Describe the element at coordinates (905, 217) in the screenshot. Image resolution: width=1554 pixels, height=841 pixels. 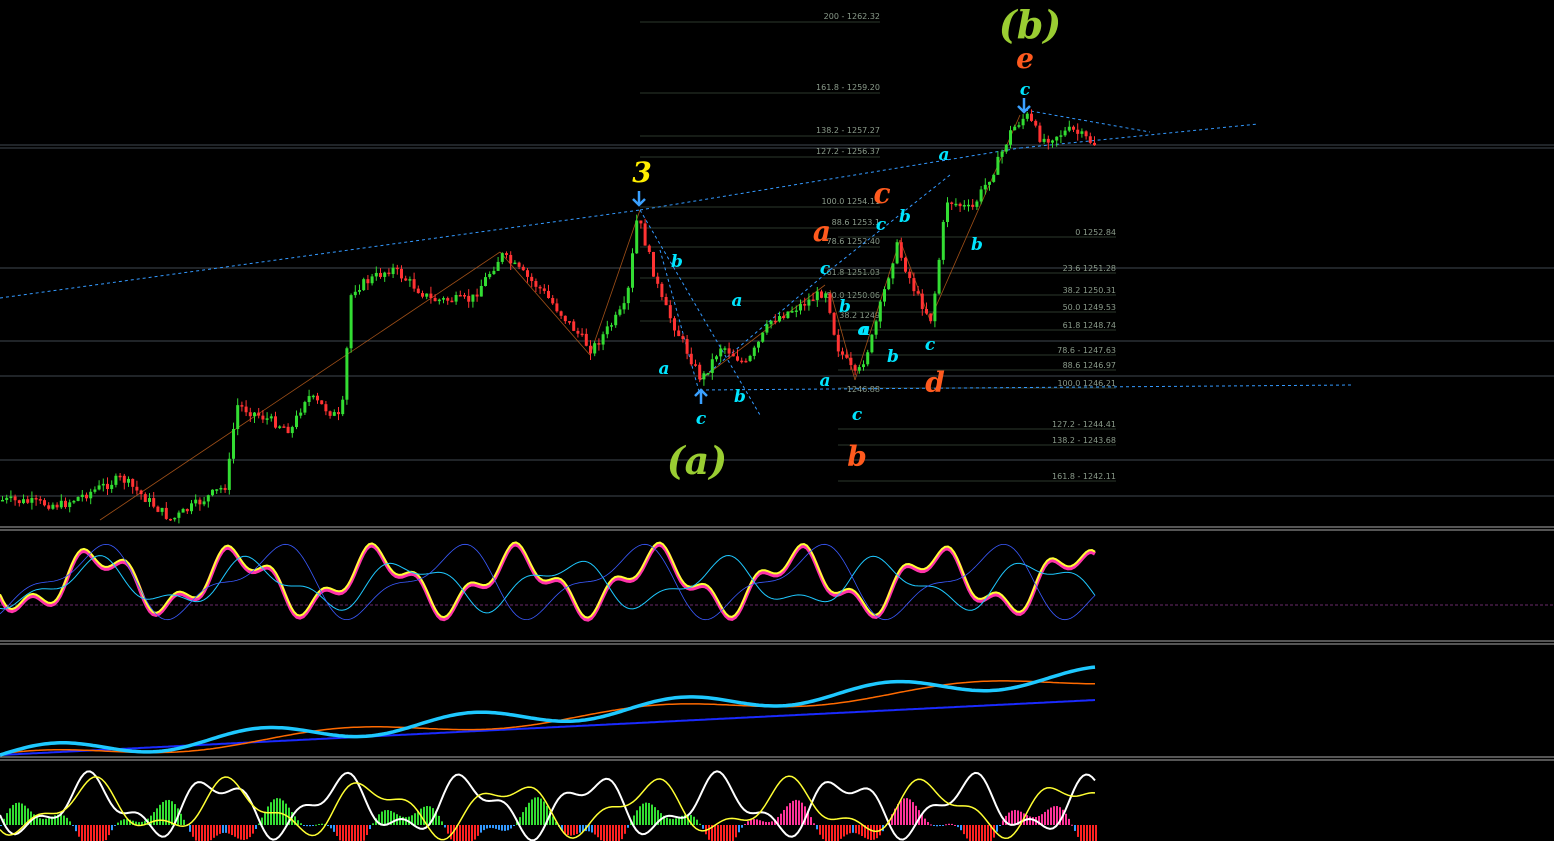
I see `wave-label: b` at that location.